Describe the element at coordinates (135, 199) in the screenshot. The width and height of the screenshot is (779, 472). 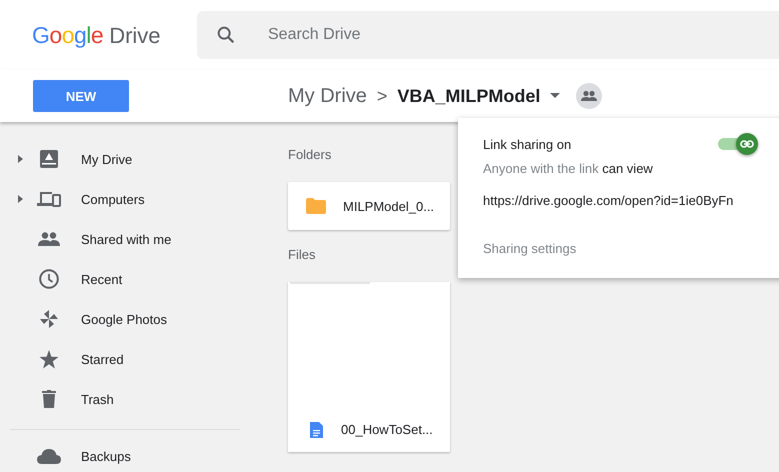
I see `sidebar-item: Computers` at that location.